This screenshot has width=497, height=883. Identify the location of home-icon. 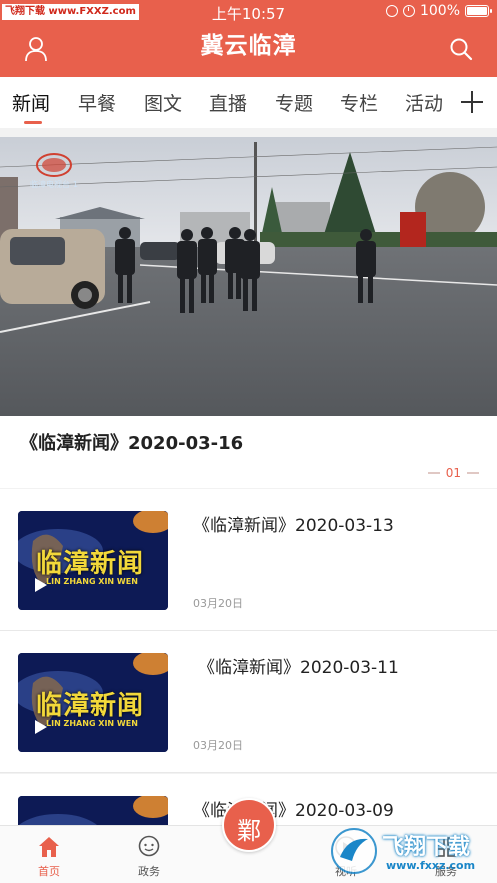
(49, 847).